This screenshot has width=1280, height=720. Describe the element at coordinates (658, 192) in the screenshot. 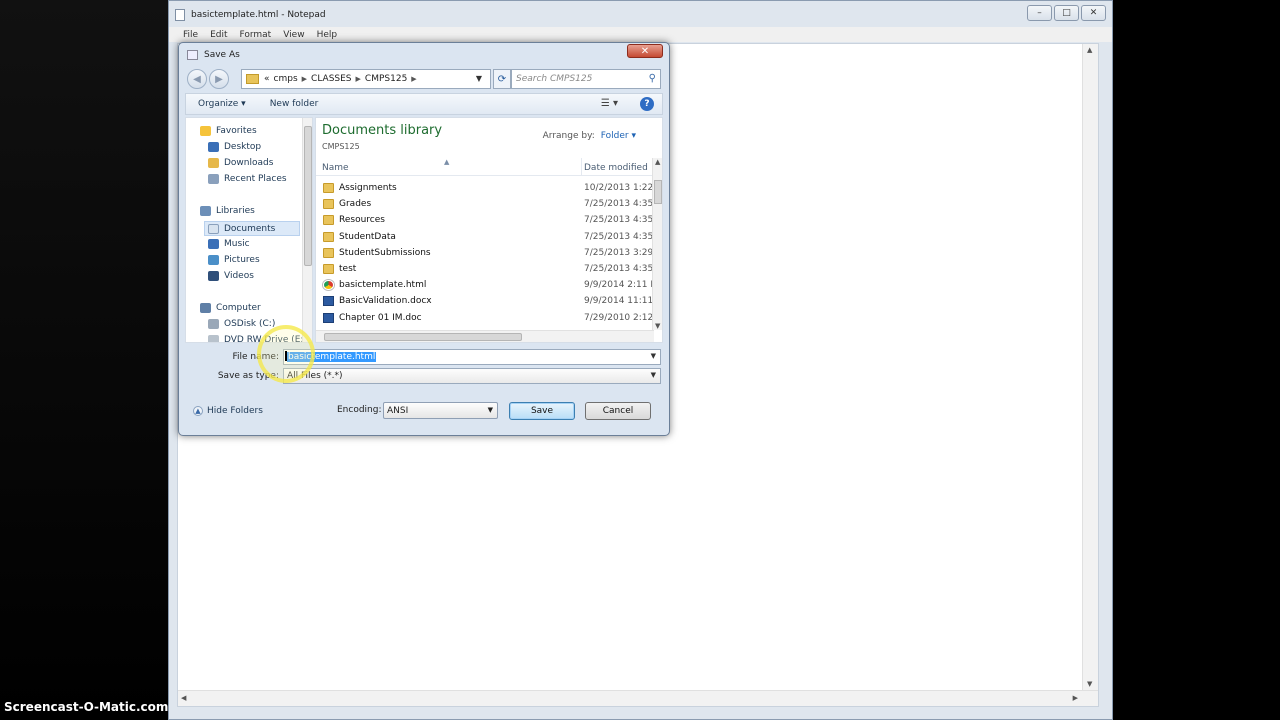

I see `file-scroll-thumb` at that location.